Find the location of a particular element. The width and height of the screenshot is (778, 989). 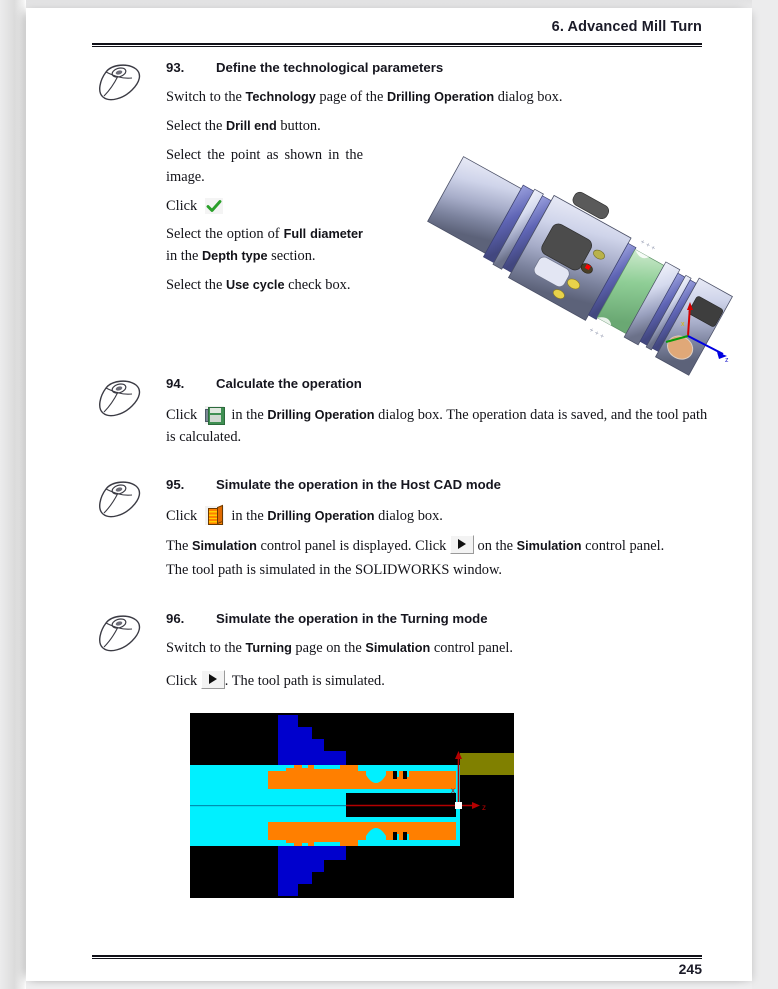

simulate-stack-icon is located at coordinates (214, 514).